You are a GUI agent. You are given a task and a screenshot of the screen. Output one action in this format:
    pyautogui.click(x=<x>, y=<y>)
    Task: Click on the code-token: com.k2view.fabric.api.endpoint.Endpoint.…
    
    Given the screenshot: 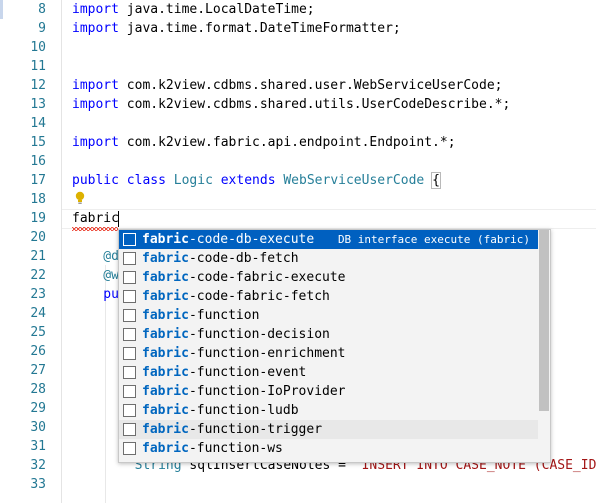 What is the action you would take?
    pyautogui.click(x=287, y=142)
    